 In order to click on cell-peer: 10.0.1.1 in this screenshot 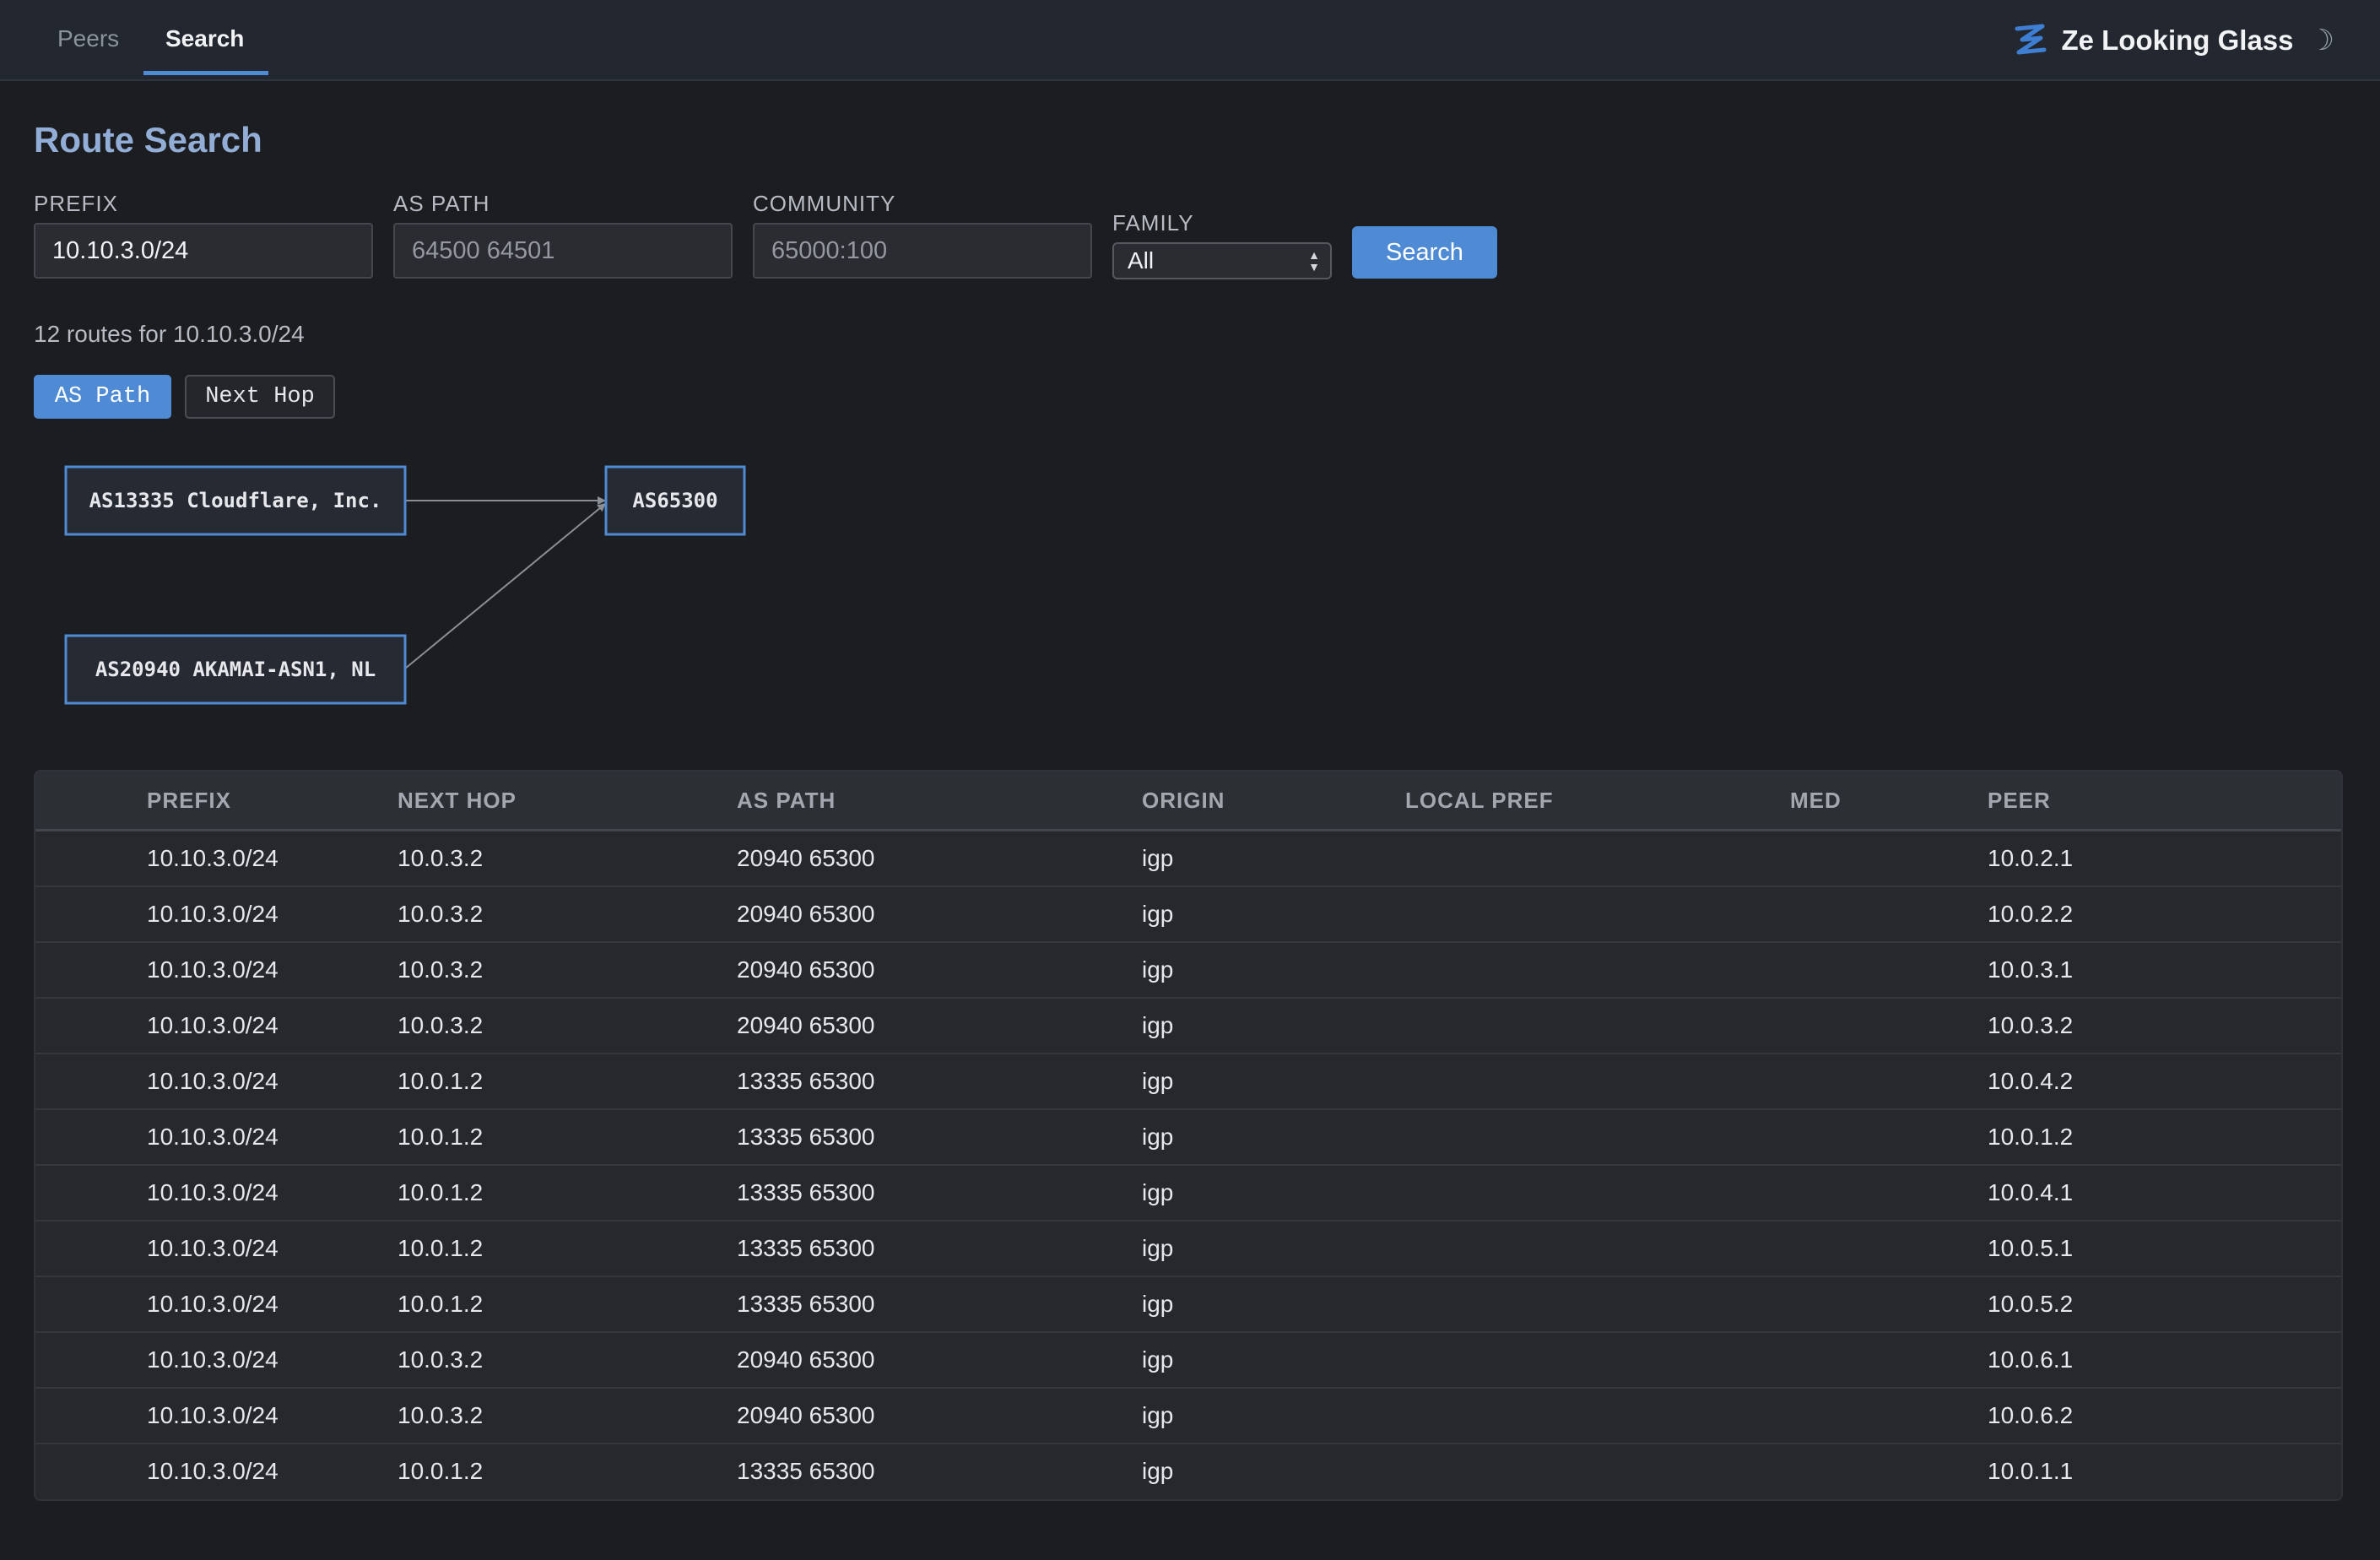, I will do `click(2031, 1471)`.